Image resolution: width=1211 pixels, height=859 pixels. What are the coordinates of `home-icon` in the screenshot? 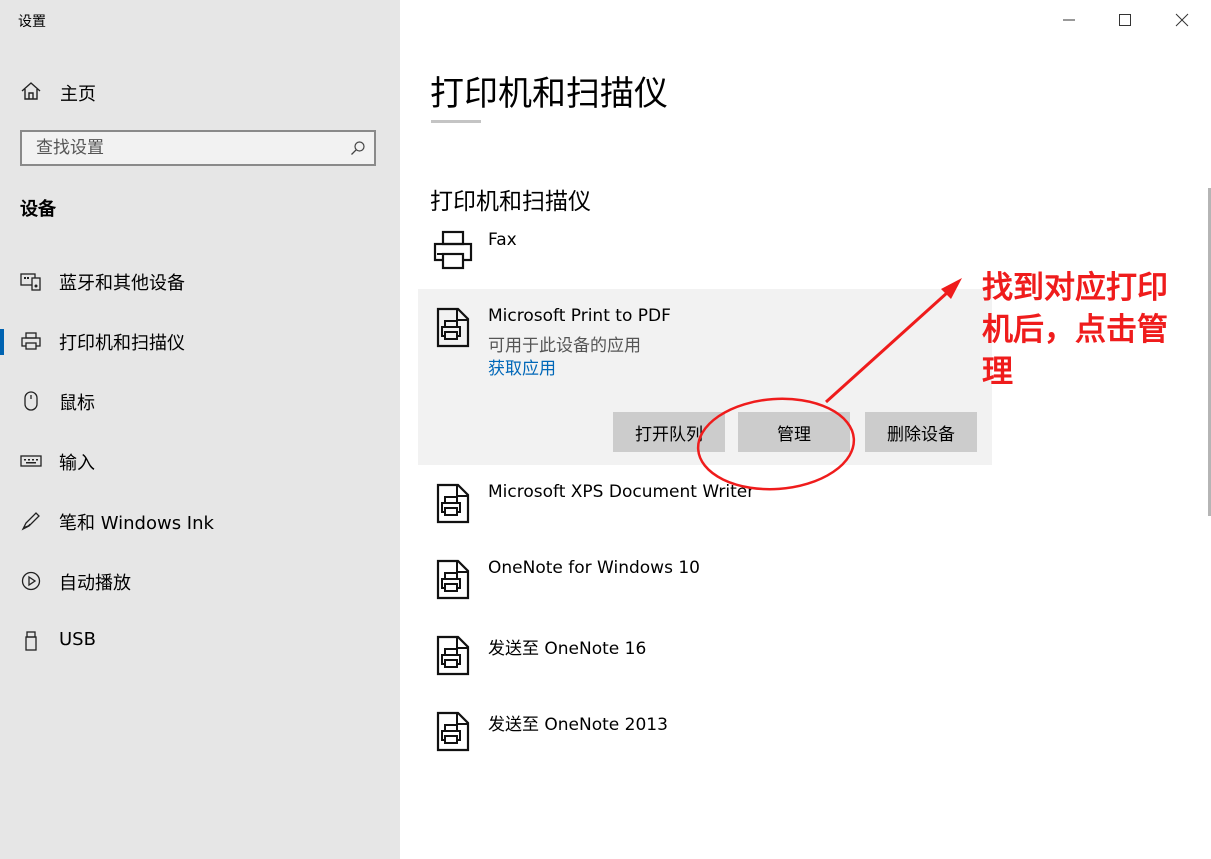 It's located at (31, 91).